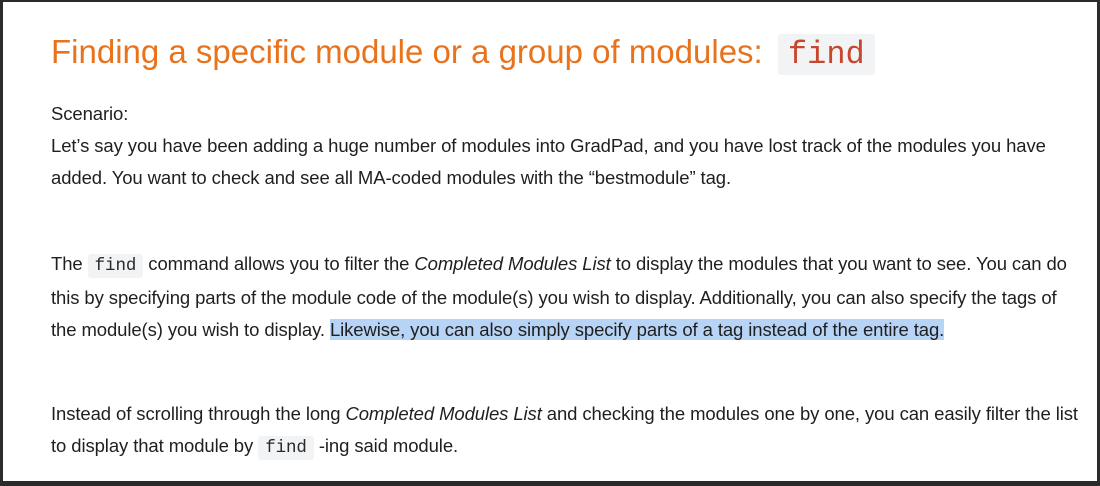 Image resolution: width=1100 pixels, height=486 pixels. What do you see at coordinates (115, 266) in the screenshot?
I see `inline-code-find: find` at bounding box center [115, 266].